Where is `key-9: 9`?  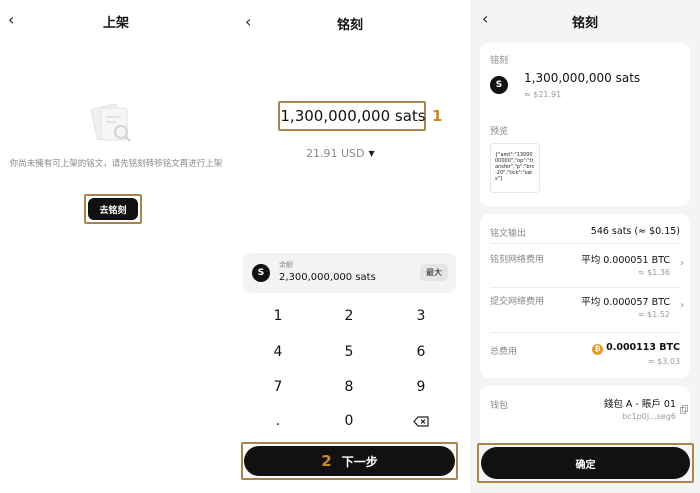 key-9: 9 is located at coordinates (421, 387).